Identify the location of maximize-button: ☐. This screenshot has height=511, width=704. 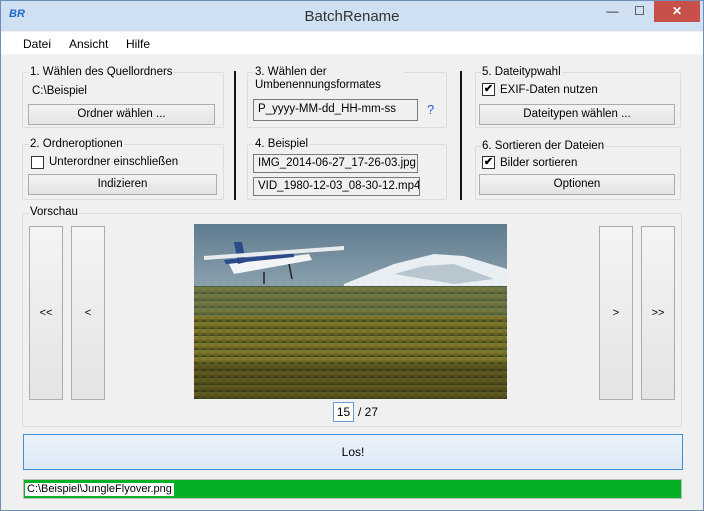
(639, 11).